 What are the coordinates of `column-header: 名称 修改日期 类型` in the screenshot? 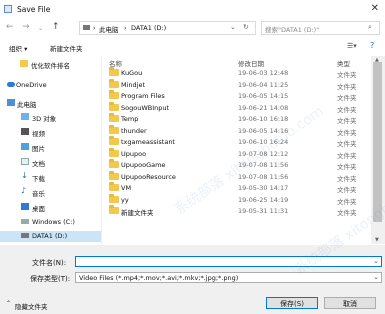 It's located at (237, 62).